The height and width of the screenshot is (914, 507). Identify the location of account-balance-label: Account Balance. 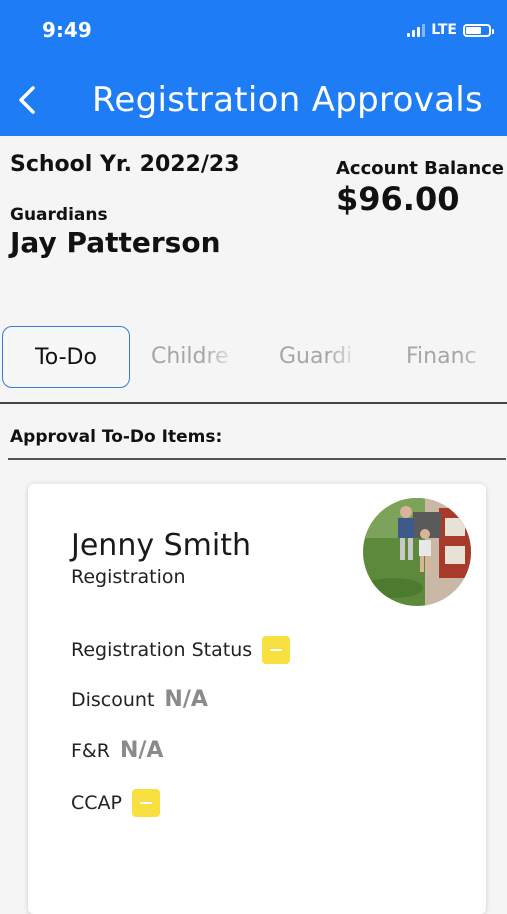
(420, 168).